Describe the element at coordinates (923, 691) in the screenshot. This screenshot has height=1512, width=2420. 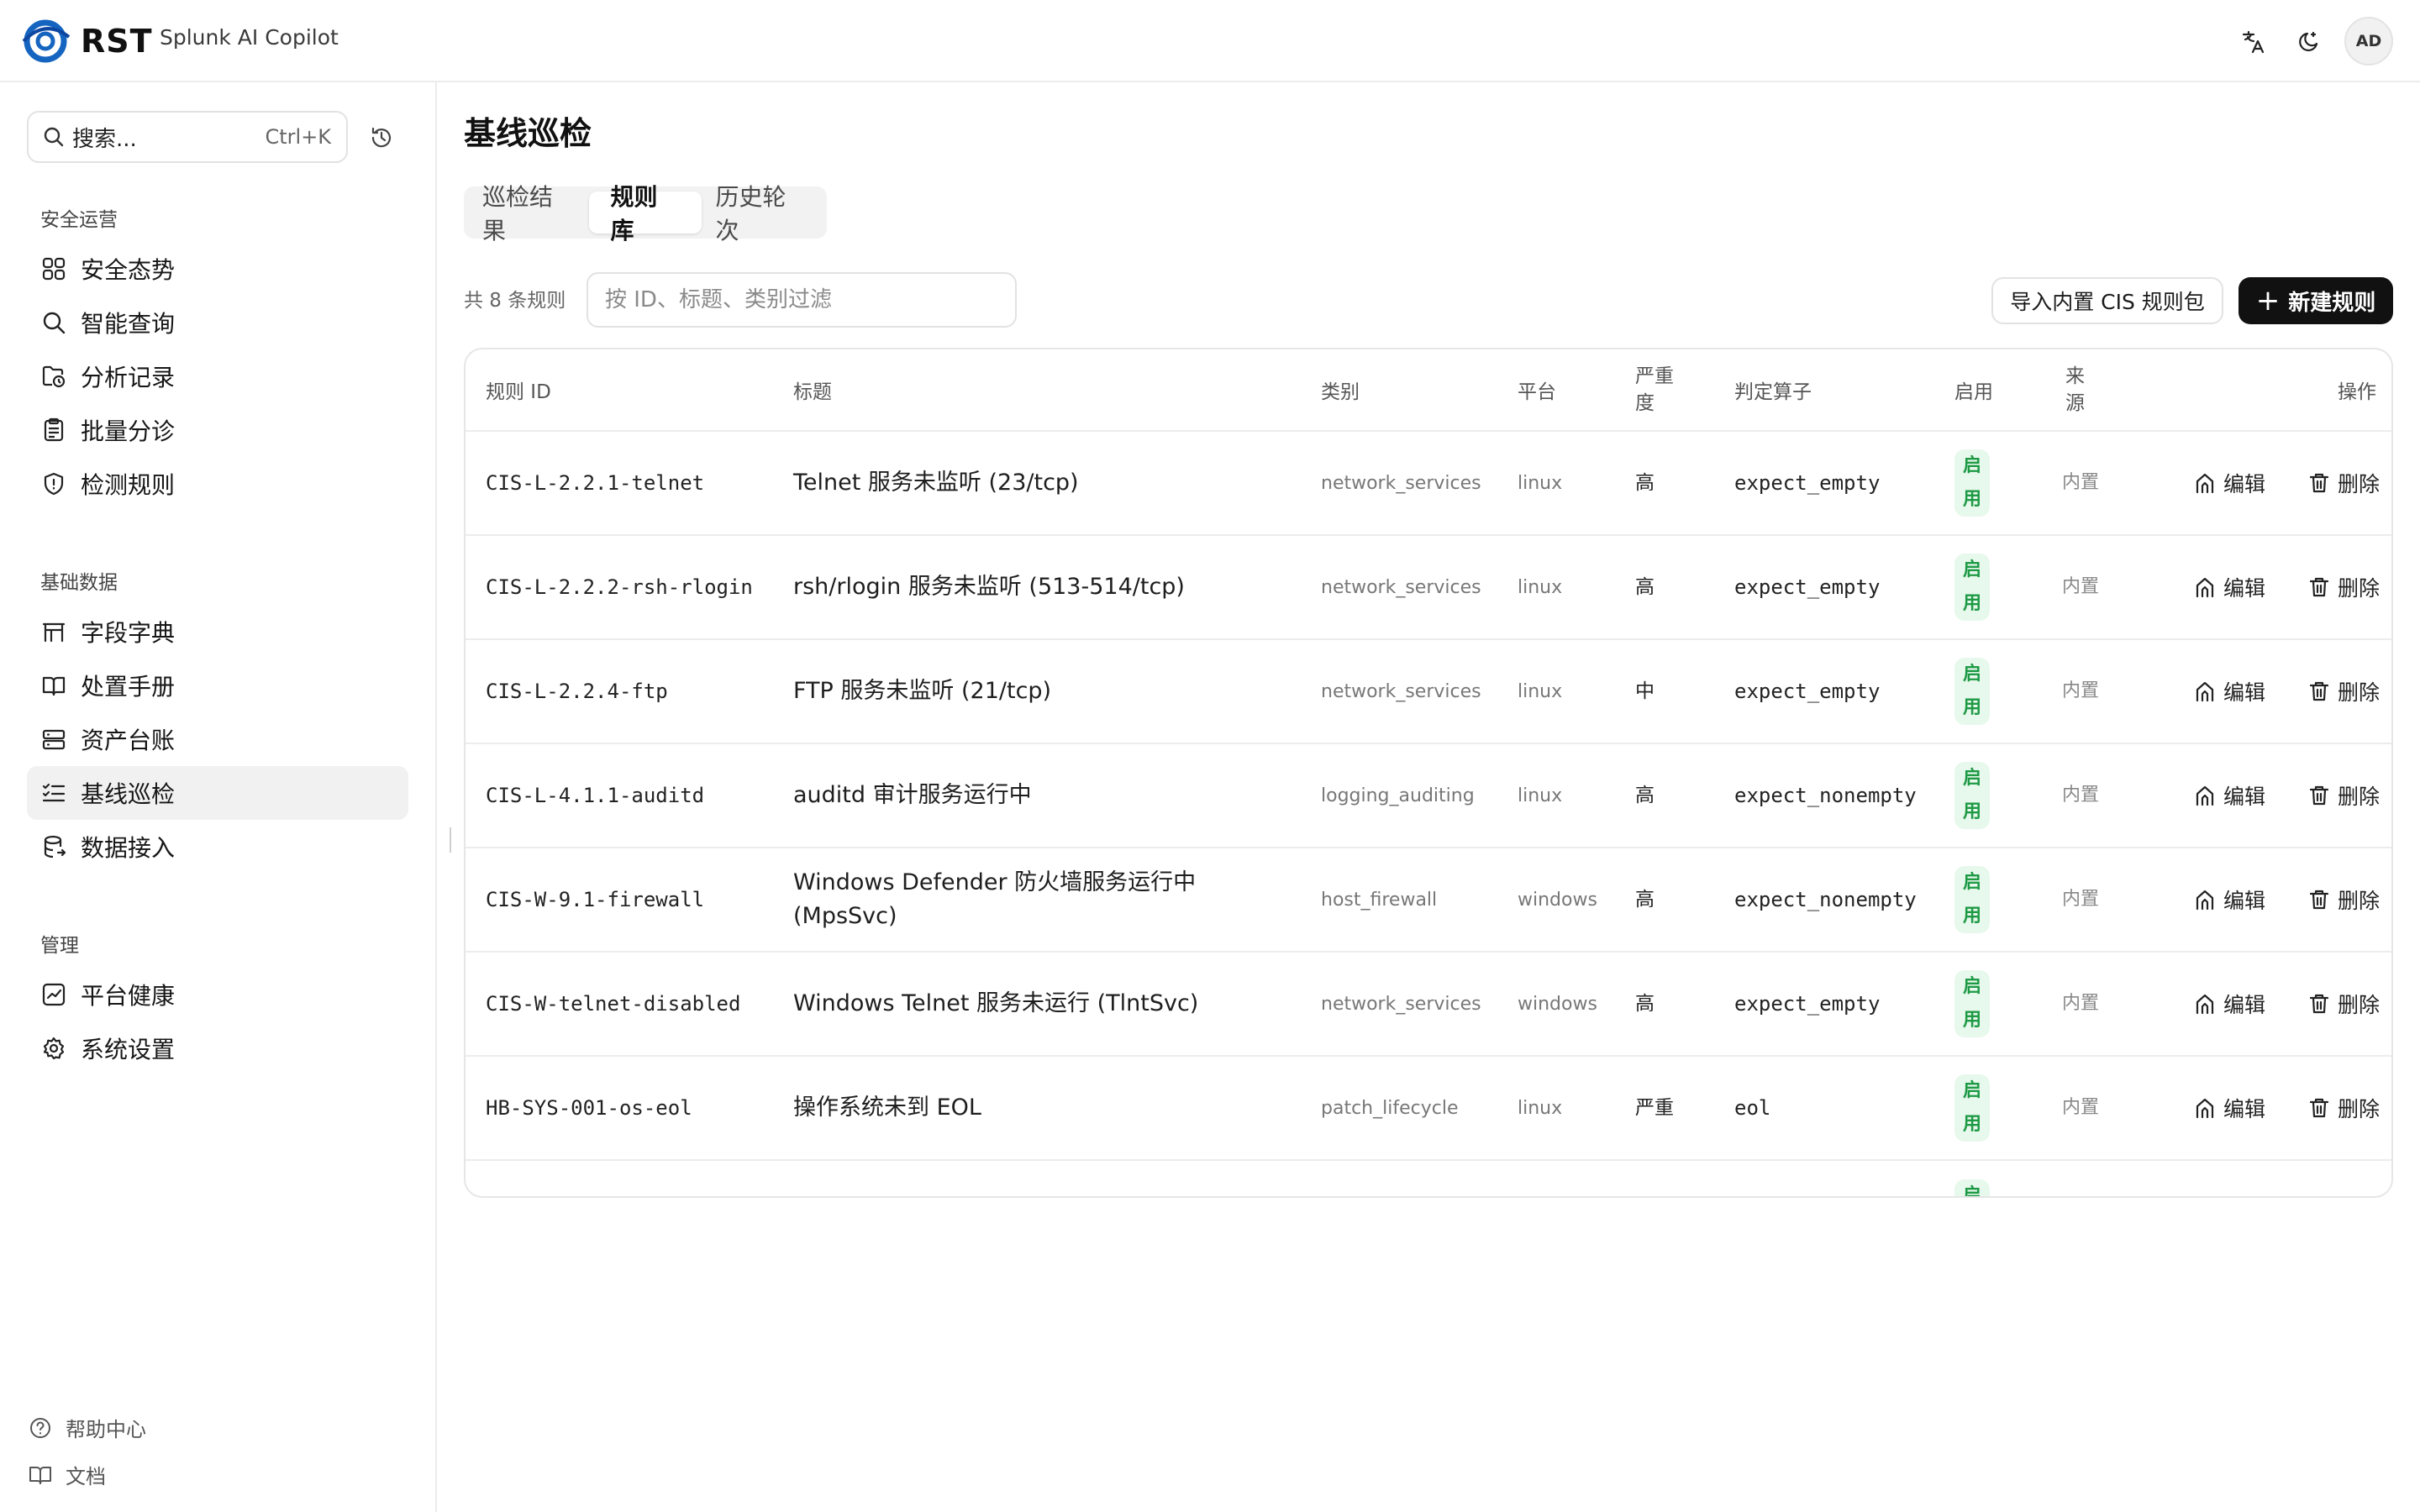
I see `rule-title: FTP 服务未监听 (21/tcp)` at that location.